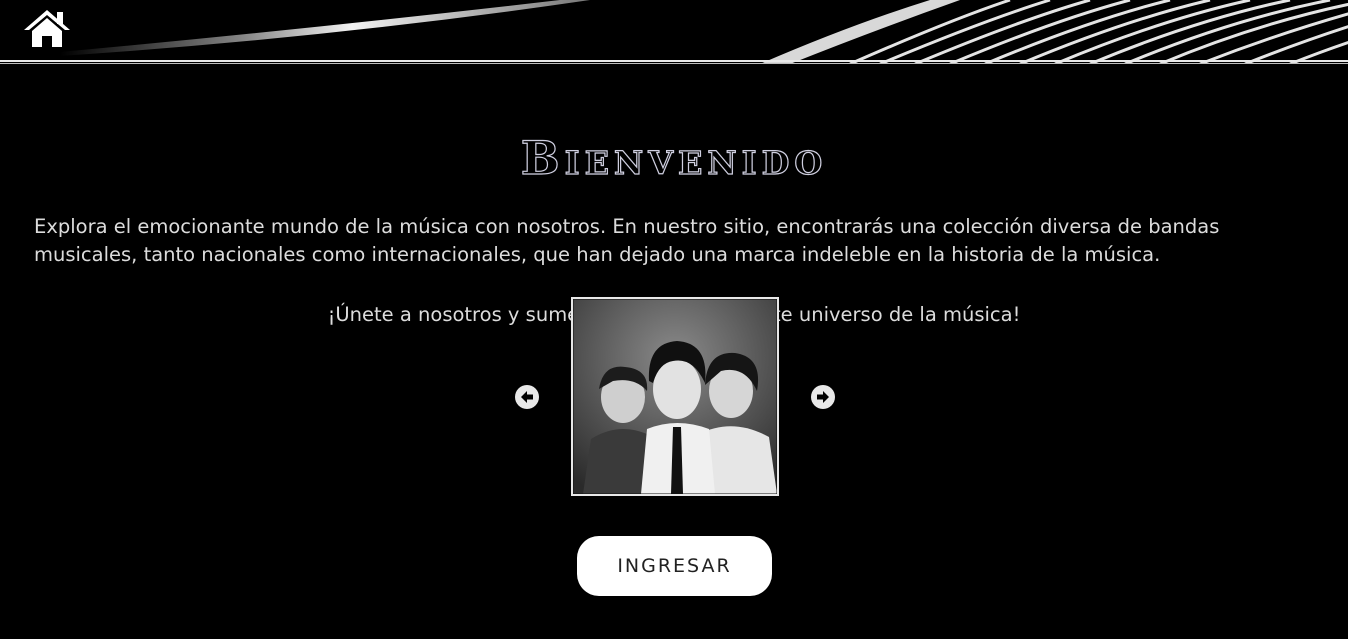  Describe the element at coordinates (674, 566) in the screenshot. I see `enter-button: INGRESAR` at that location.